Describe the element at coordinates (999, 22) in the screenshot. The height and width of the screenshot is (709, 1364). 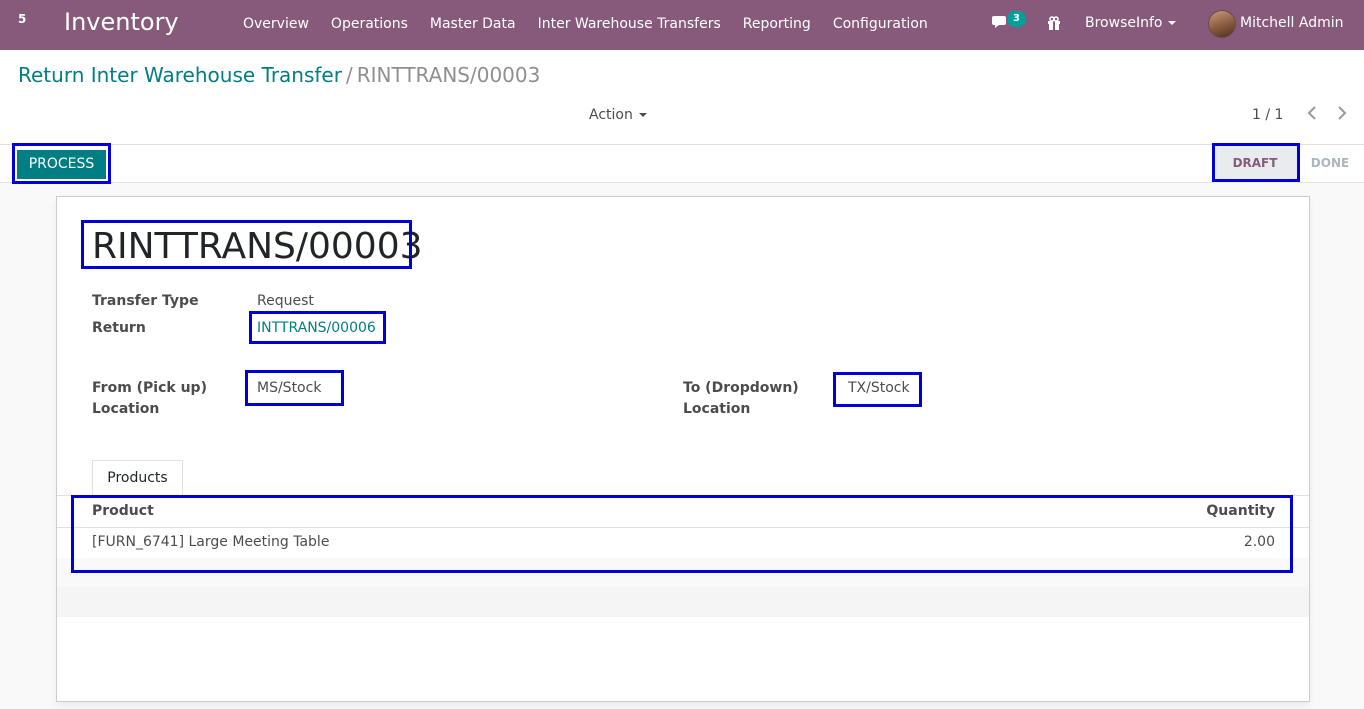
I see `chat-icon` at that location.